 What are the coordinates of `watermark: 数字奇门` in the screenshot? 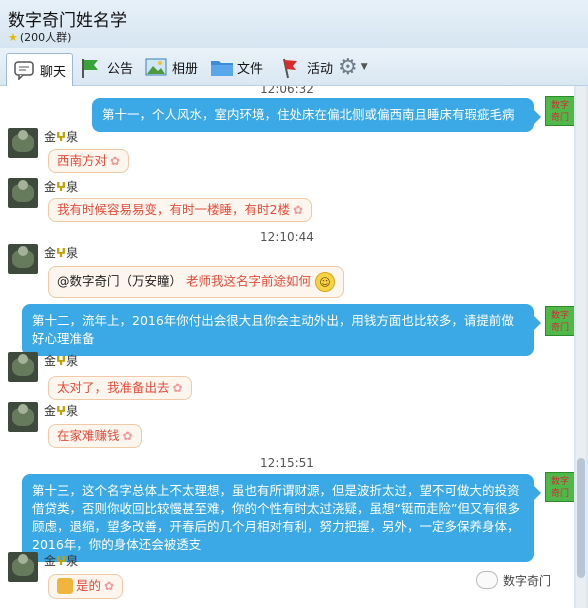 It's located at (513, 580).